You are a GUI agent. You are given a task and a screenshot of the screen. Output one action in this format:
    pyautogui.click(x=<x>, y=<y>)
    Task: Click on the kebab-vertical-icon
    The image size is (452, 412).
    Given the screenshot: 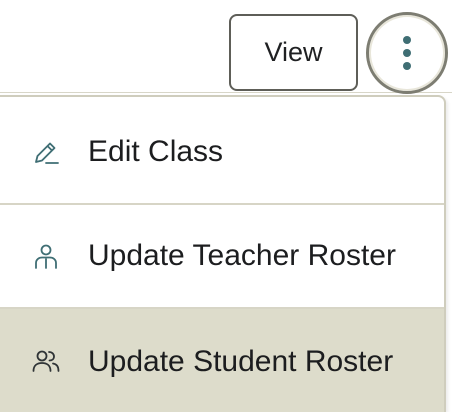 What is the action you would take?
    pyautogui.click(x=407, y=53)
    